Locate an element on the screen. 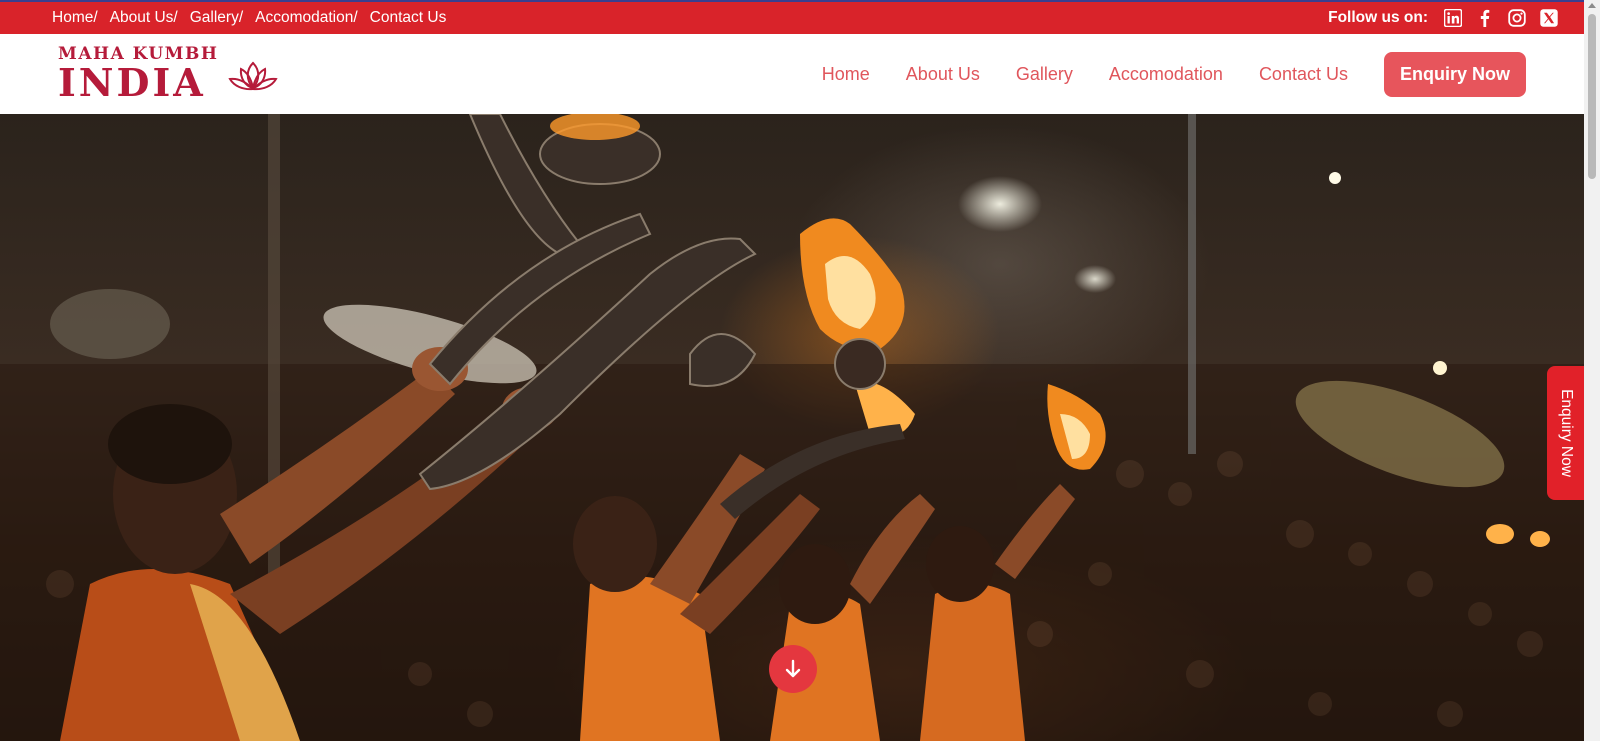 This screenshot has height=741, width=1600. breadcrumb-home: Home/ is located at coordinates (75, 18).